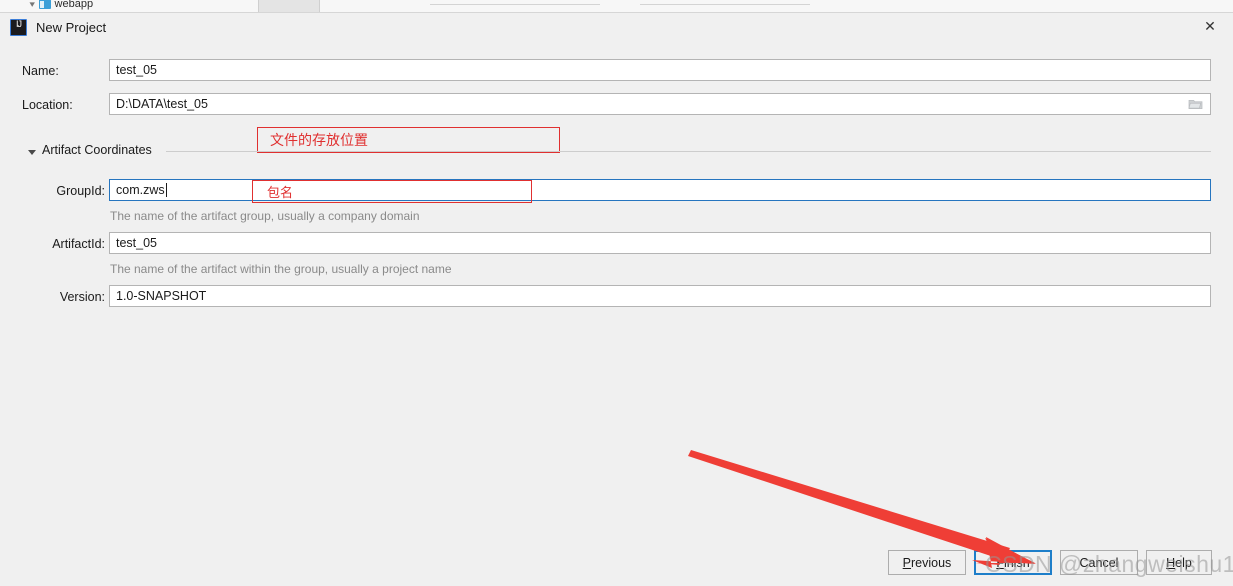 This screenshot has height=586, width=1233. I want to click on help-button-label: Help, so click(1179, 562).